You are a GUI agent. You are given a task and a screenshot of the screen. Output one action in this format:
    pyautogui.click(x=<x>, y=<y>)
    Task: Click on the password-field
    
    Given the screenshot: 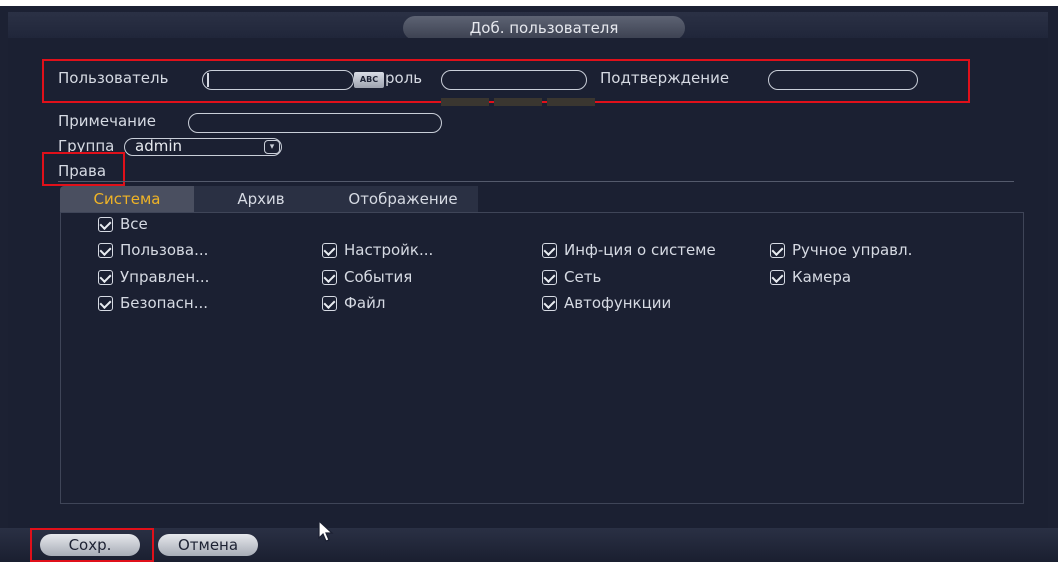 What is the action you would take?
    pyautogui.click(x=514, y=80)
    